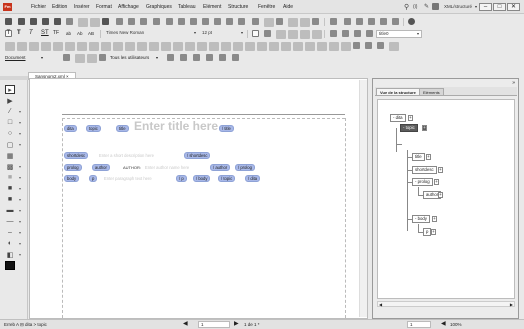 Image resolution: width=524 pixels, height=329 pixels. What do you see at coordinates (10, 155) in the screenshot?
I see `grid-tool-icon: ▦` at bounding box center [10, 155].